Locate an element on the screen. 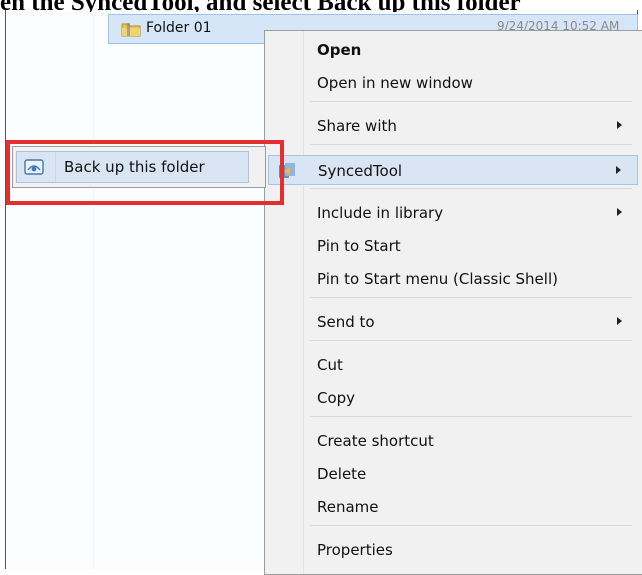  window-frame-left is located at coordinates (5, 289).